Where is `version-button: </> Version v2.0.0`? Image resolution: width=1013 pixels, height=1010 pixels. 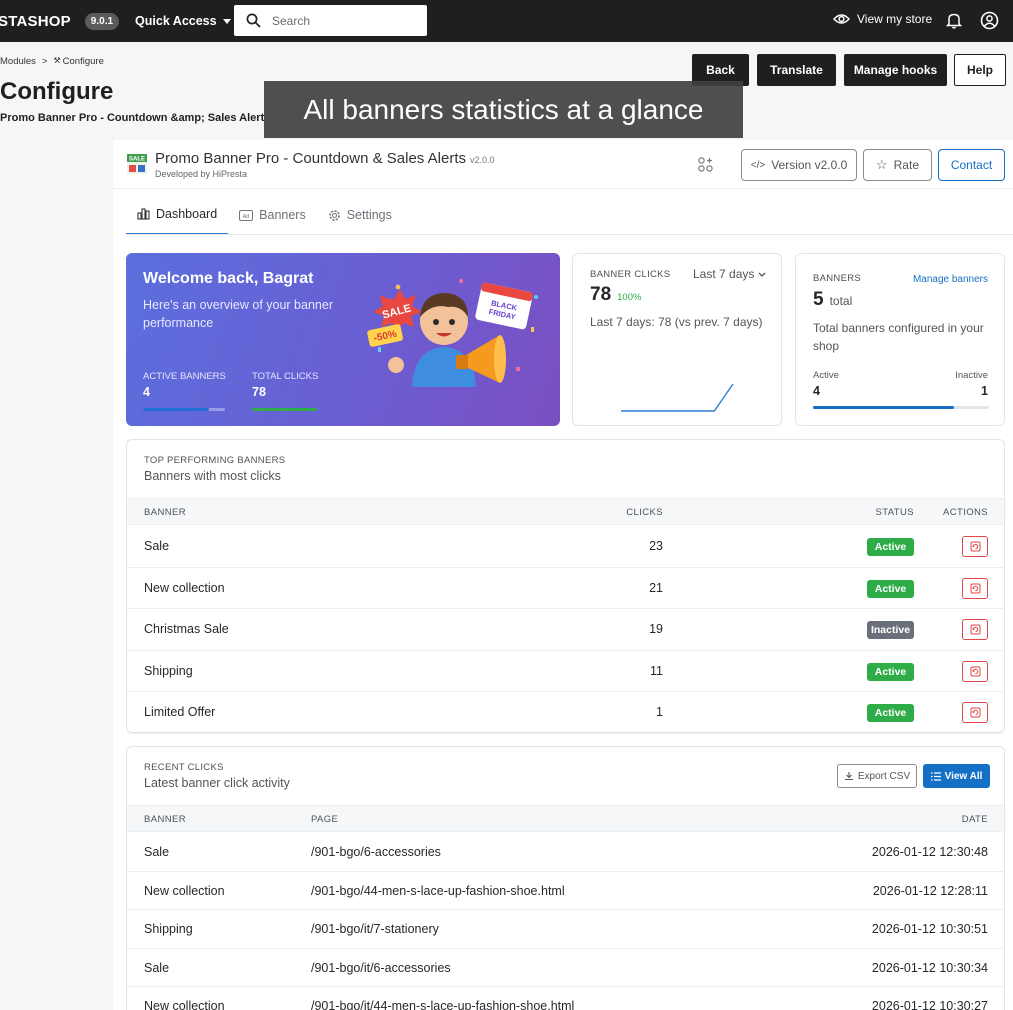 version-button: </> Version v2.0.0 is located at coordinates (799, 165).